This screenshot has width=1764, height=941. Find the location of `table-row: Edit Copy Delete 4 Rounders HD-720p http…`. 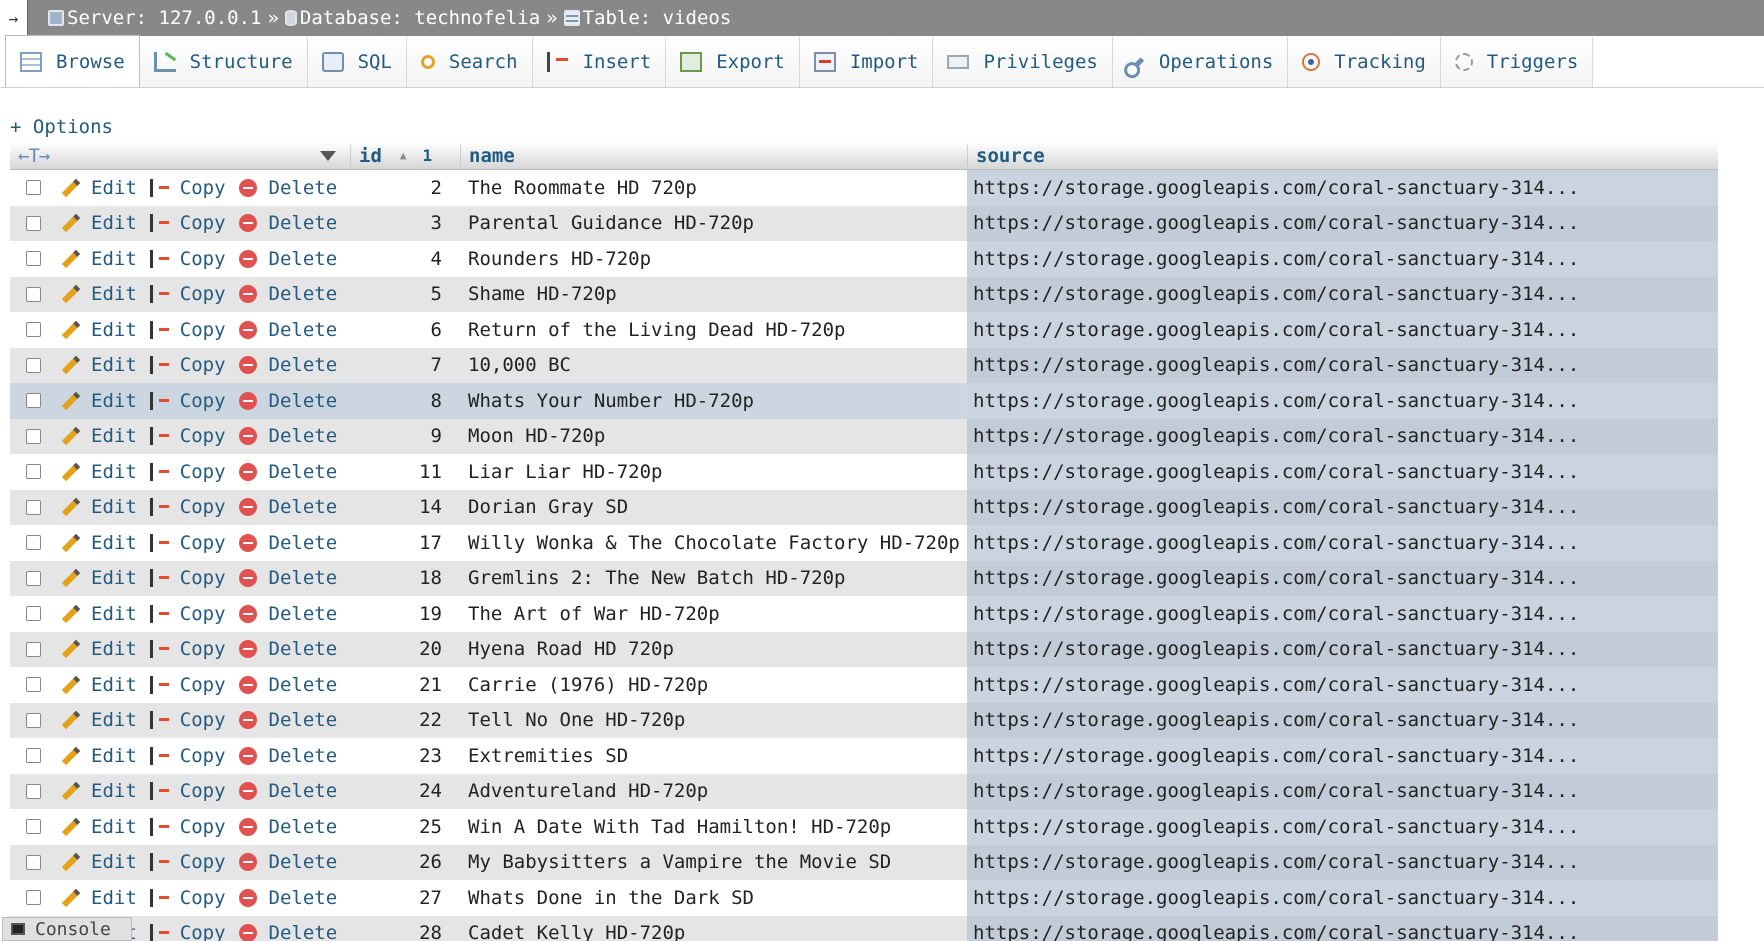

table-row: Edit Copy Delete 4 Rounders HD-720p http… is located at coordinates (864, 259).